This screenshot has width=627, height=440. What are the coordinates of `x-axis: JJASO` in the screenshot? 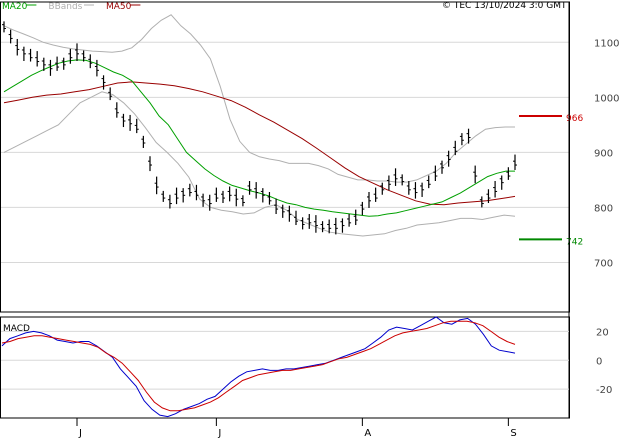 It's located at (296, 428).